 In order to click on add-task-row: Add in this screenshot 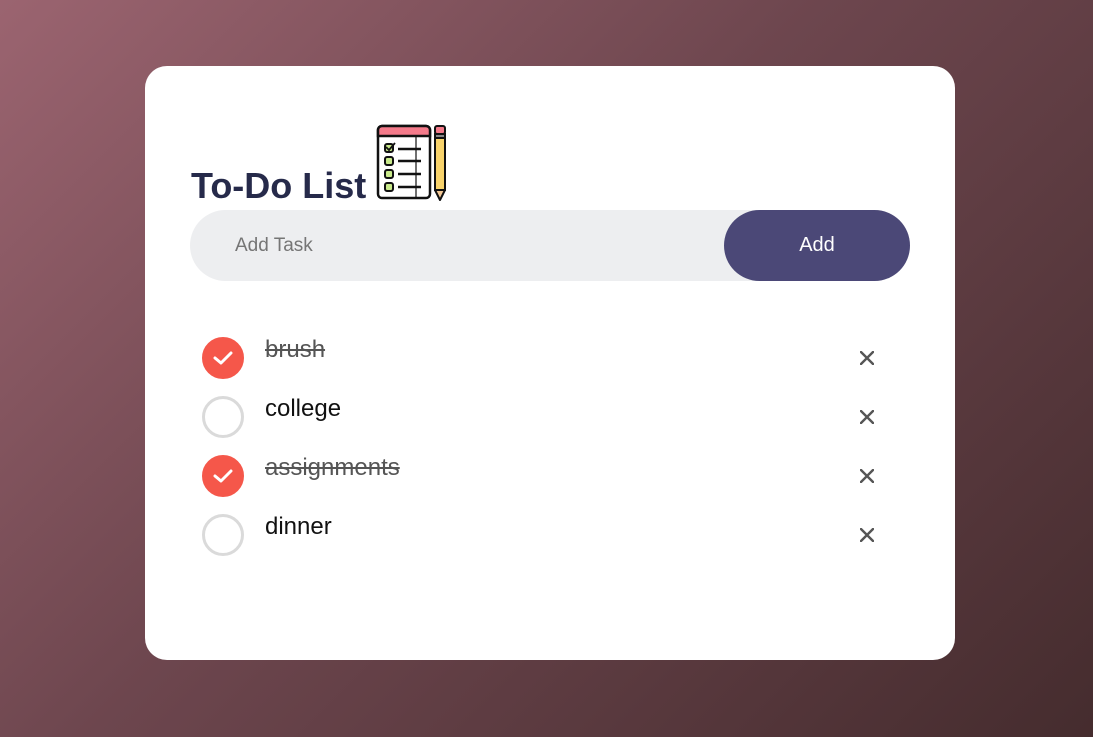, I will do `click(550, 245)`.